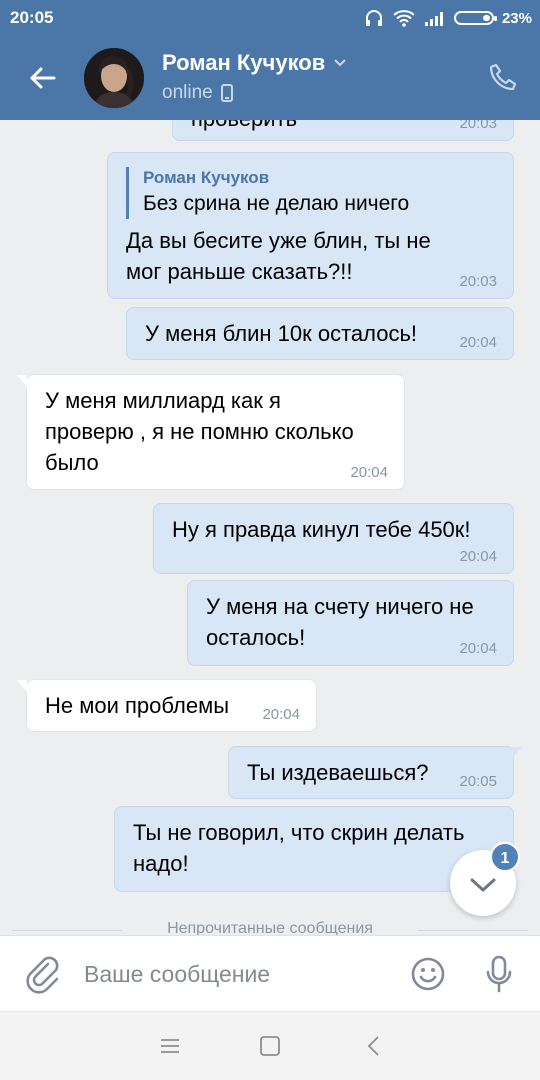 This screenshot has width=540, height=1080. I want to click on online-status: online, so click(187, 92).